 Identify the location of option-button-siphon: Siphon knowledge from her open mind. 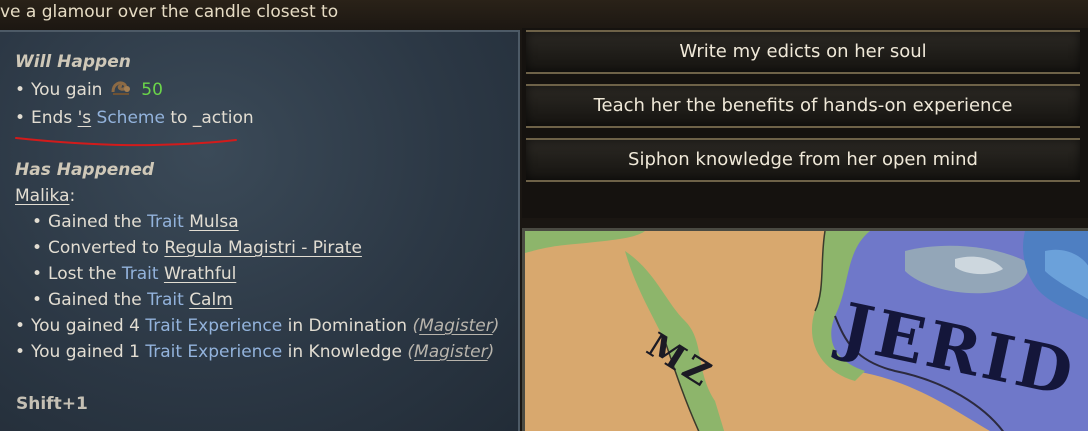
(803, 160).